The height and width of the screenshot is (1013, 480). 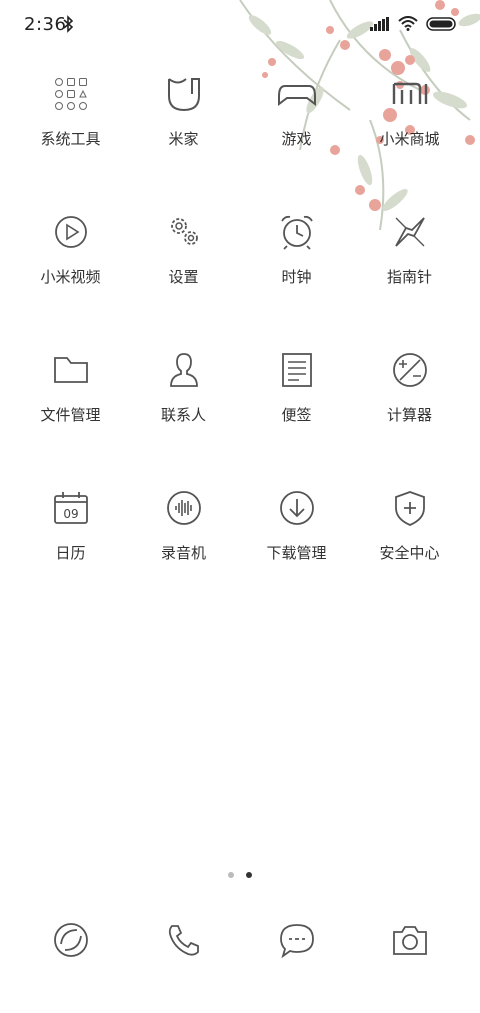 I want to click on phone-icon, so click(x=184, y=940).